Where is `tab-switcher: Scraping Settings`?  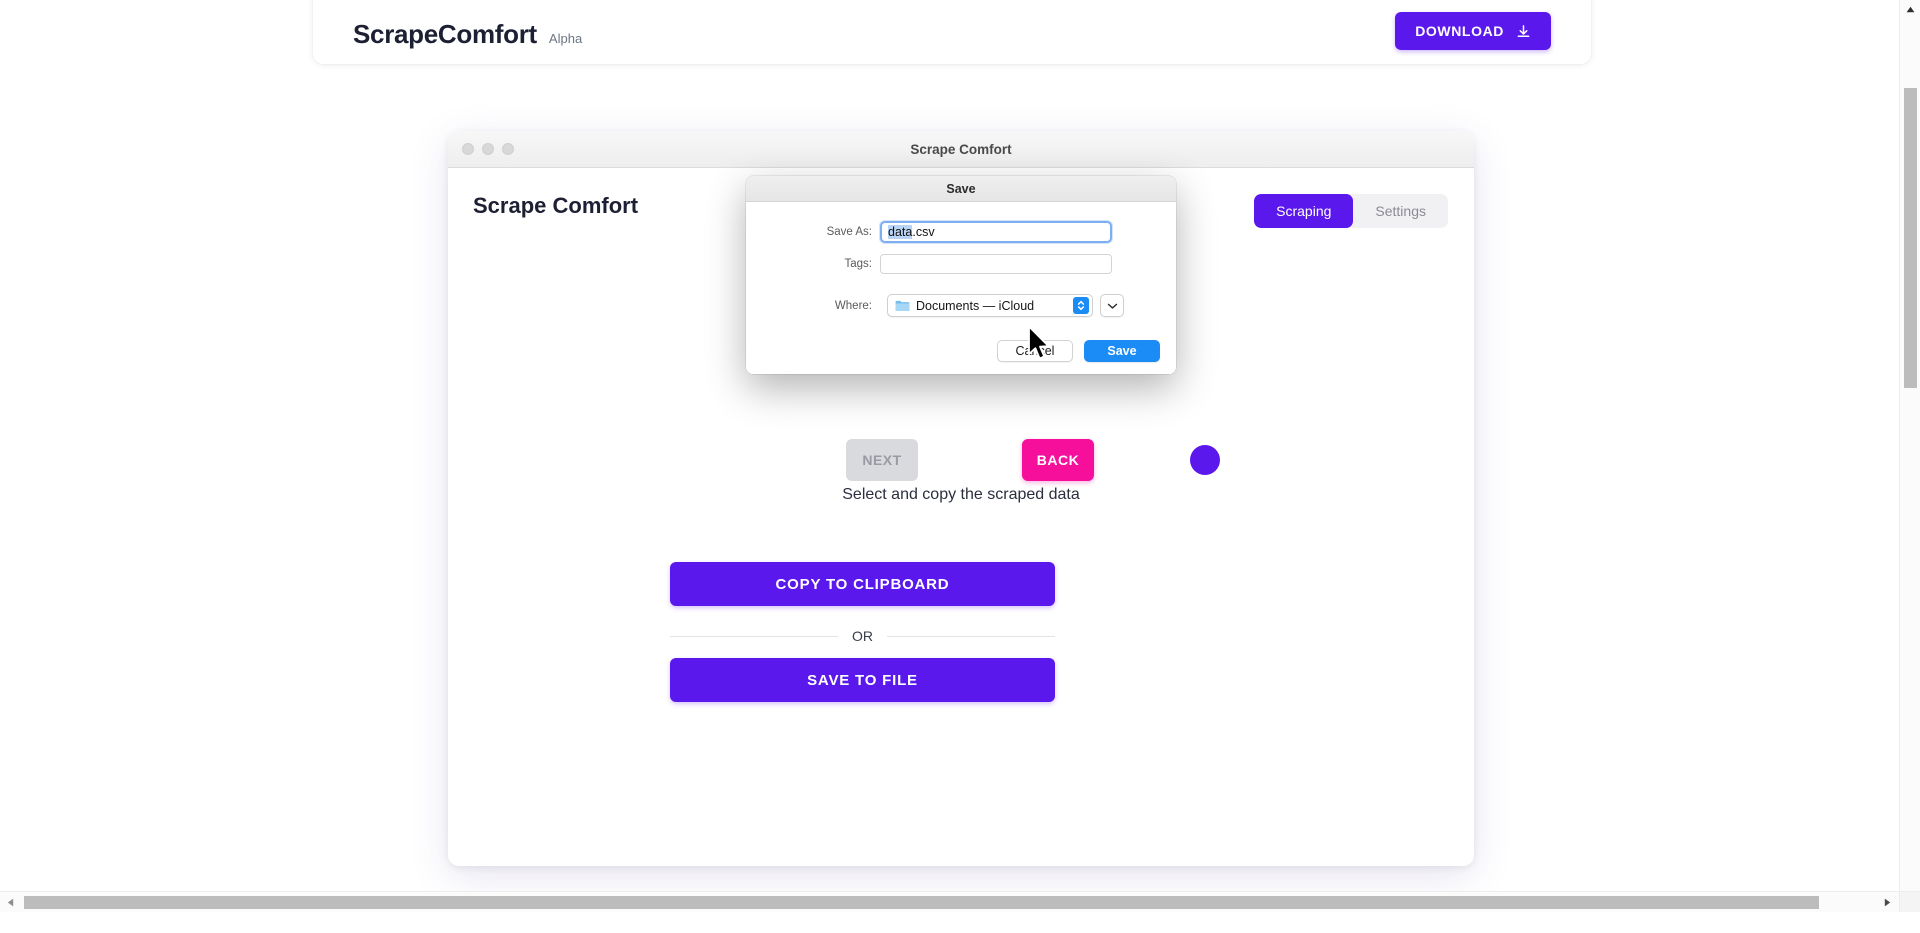
tab-switcher: Scraping Settings is located at coordinates (1351, 211).